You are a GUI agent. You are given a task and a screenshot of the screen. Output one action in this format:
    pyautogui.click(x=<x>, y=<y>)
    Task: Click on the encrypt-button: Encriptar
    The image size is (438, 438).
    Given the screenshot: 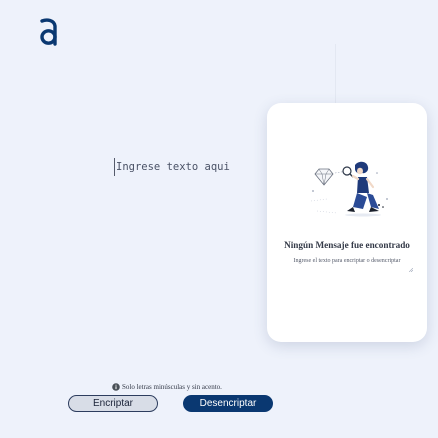 What is the action you would take?
    pyautogui.click(x=113, y=403)
    